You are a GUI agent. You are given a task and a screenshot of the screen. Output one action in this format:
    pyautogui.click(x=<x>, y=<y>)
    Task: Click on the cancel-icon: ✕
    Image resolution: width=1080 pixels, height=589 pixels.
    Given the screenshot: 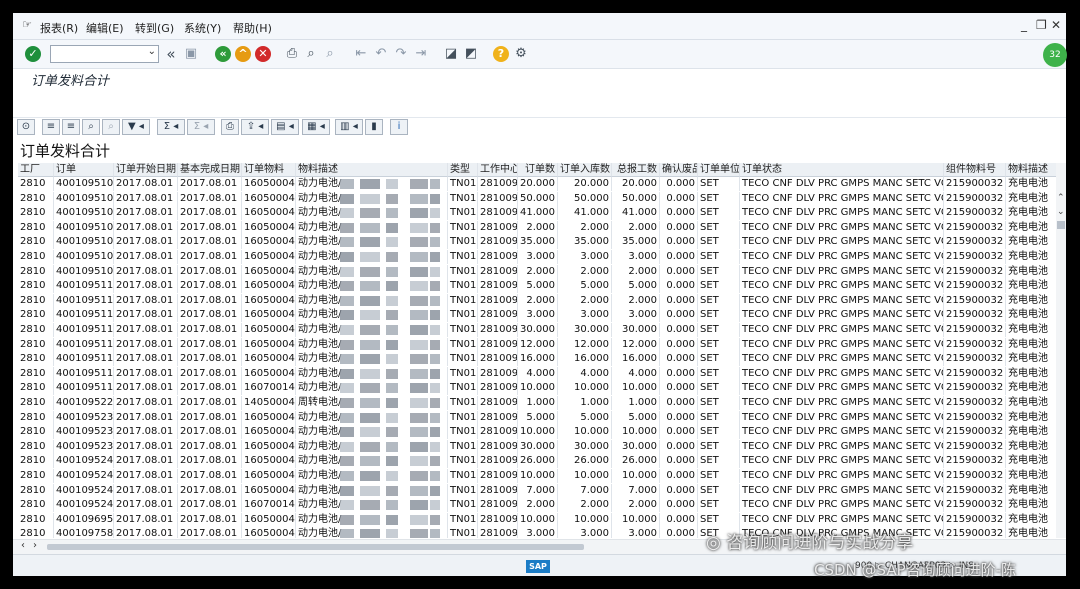 What is the action you would take?
    pyautogui.click(x=263, y=54)
    